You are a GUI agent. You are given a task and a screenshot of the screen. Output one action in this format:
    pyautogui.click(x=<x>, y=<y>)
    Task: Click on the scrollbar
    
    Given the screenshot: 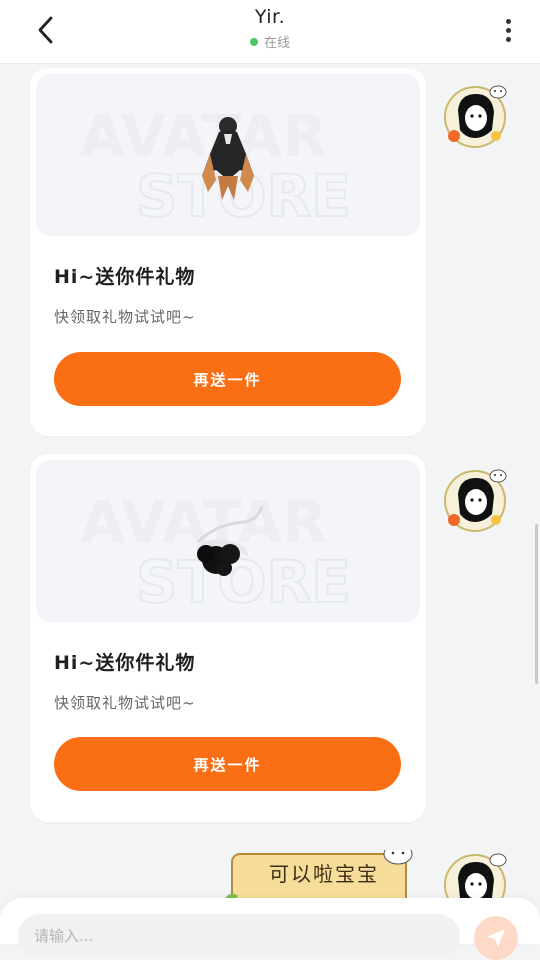 What is the action you would take?
    pyautogui.click(x=536, y=604)
    